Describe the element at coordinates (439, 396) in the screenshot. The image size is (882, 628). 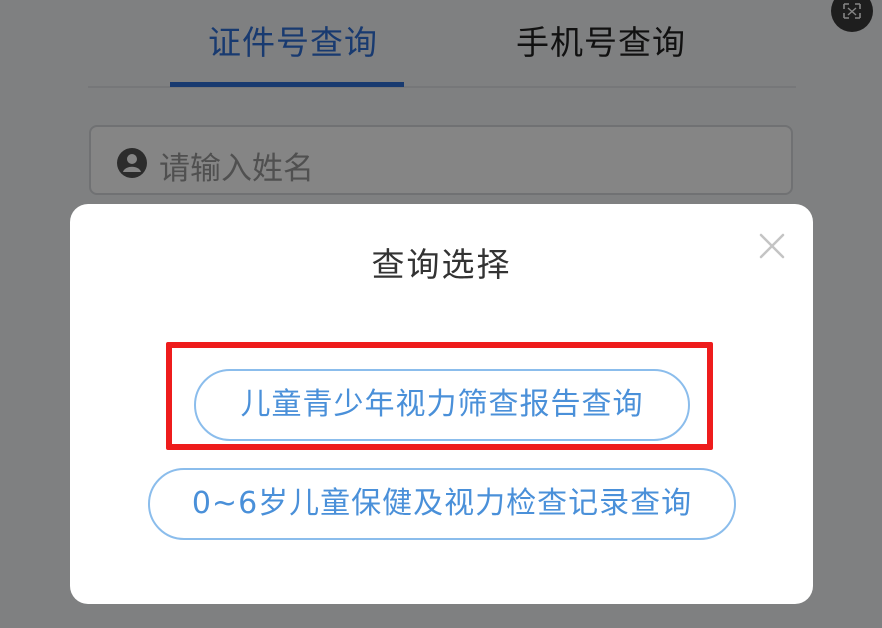
I see `highlight-box` at that location.